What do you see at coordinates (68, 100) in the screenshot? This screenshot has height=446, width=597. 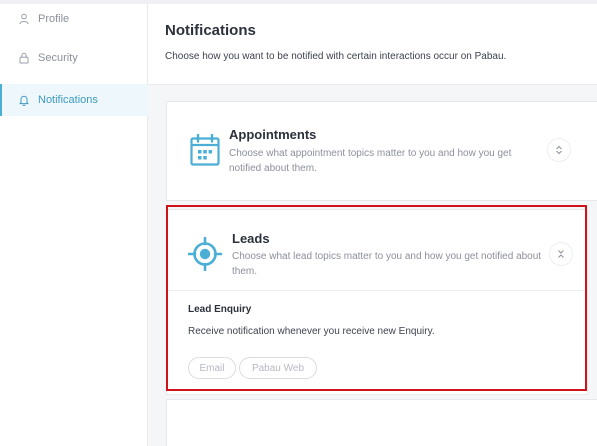 I see `sidebar-item-label: Notifications` at bounding box center [68, 100].